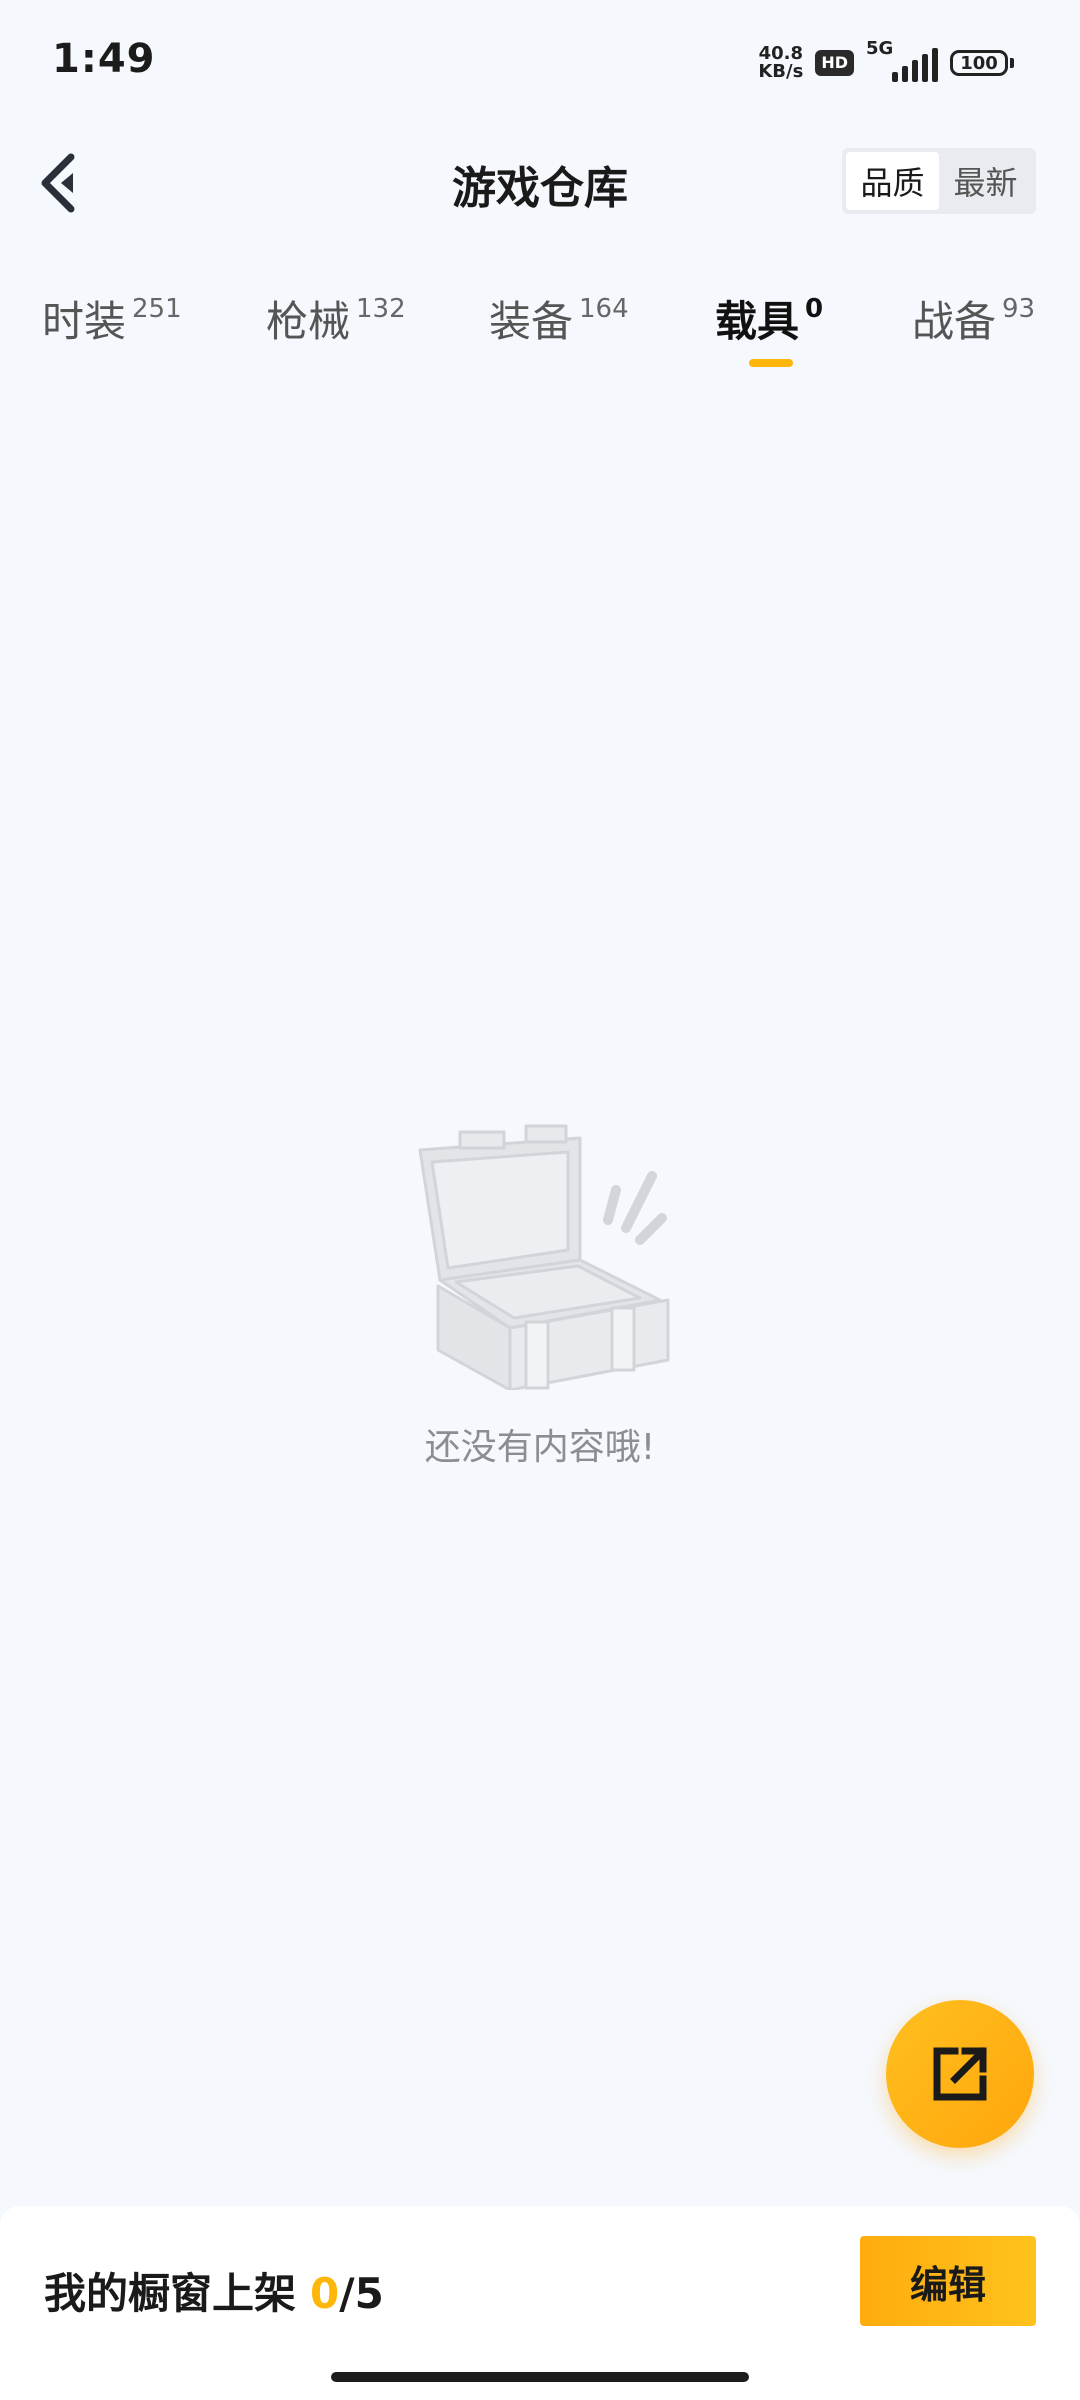 This screenshot has width=1080, height=2400. Describe the element at coordinates (979, 63) in the screenshot. I see `battery-level: 100` at that location.